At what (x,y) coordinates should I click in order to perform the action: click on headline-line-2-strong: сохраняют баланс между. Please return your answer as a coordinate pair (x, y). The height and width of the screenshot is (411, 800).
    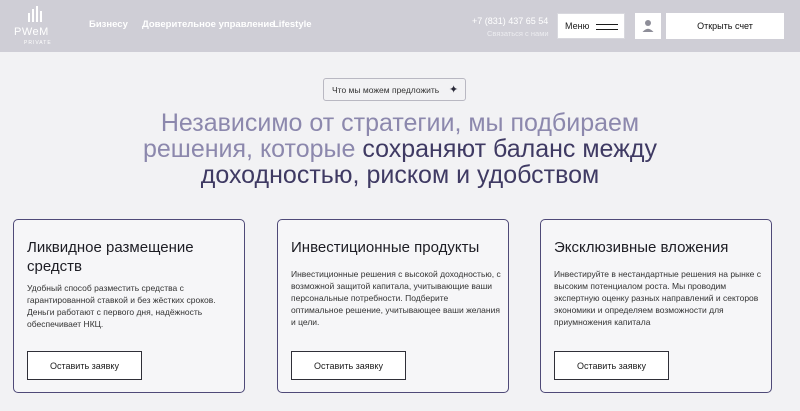
    Looking at the image, I should click on (509, 149).